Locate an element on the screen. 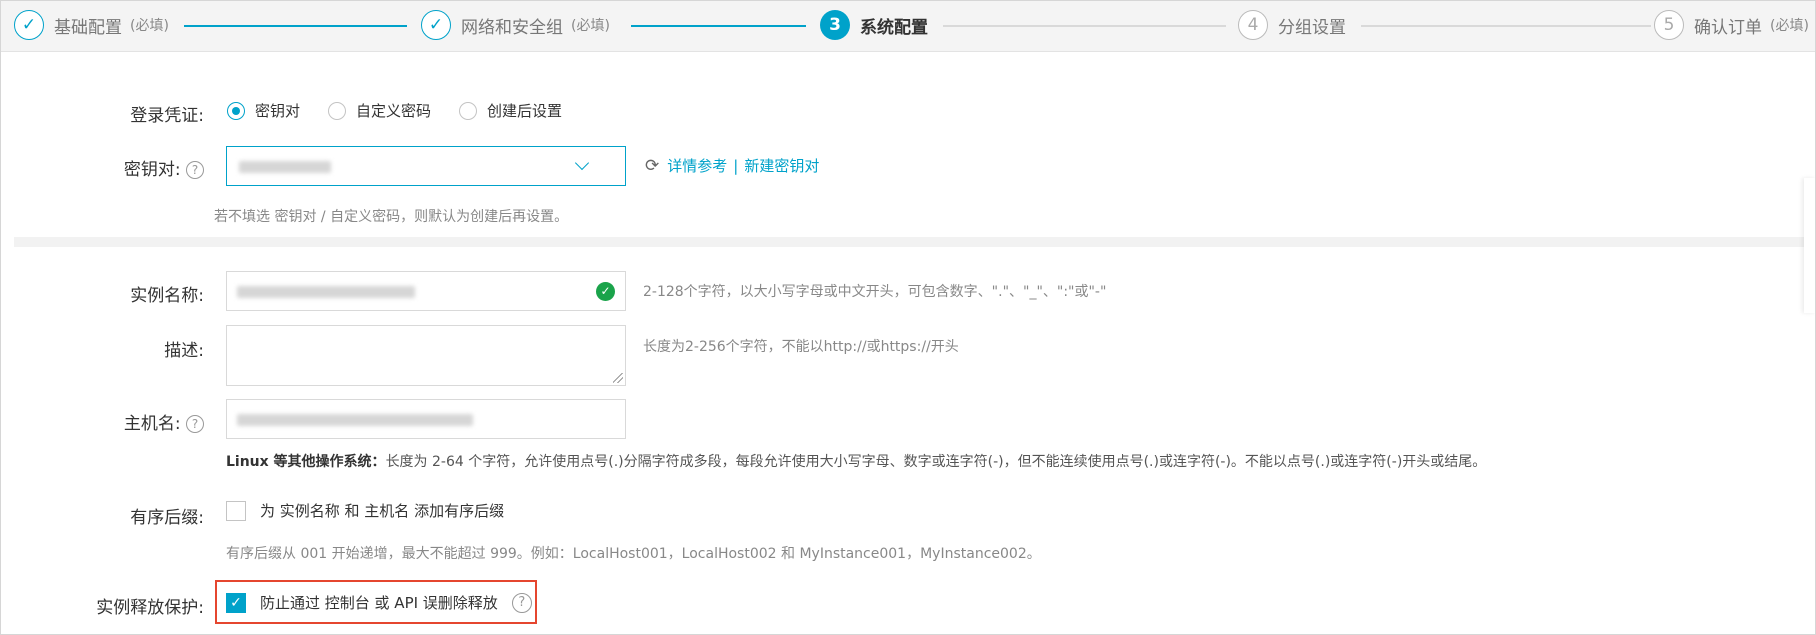 The height and width of the screenshot is (635, 1816). radio-set-after-create: 创建后设置 is located at coordinates (510, 110).